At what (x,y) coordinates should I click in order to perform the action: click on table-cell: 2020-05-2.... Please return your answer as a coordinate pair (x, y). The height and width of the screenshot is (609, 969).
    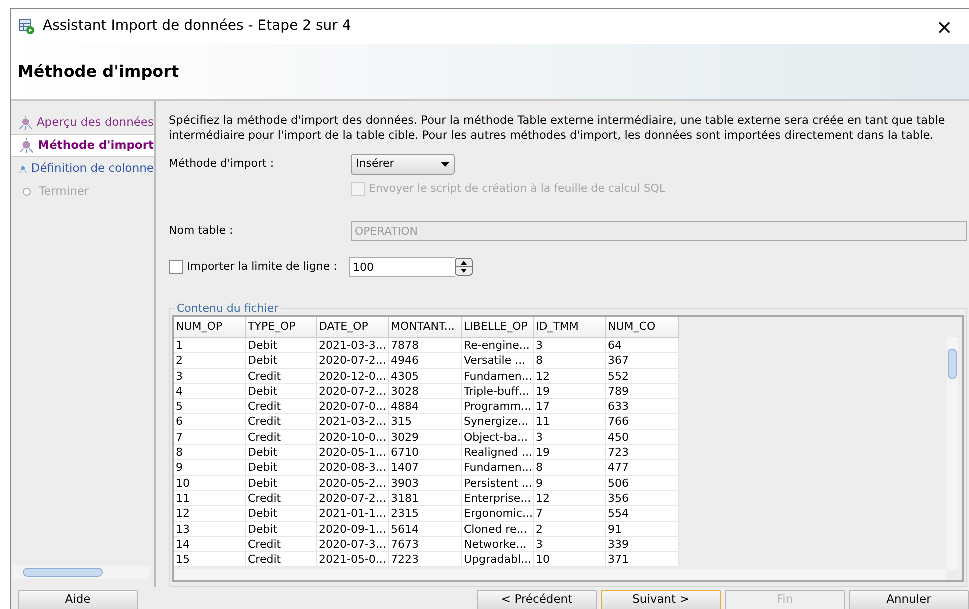
    Looking at the image, I should click on (353, 483).